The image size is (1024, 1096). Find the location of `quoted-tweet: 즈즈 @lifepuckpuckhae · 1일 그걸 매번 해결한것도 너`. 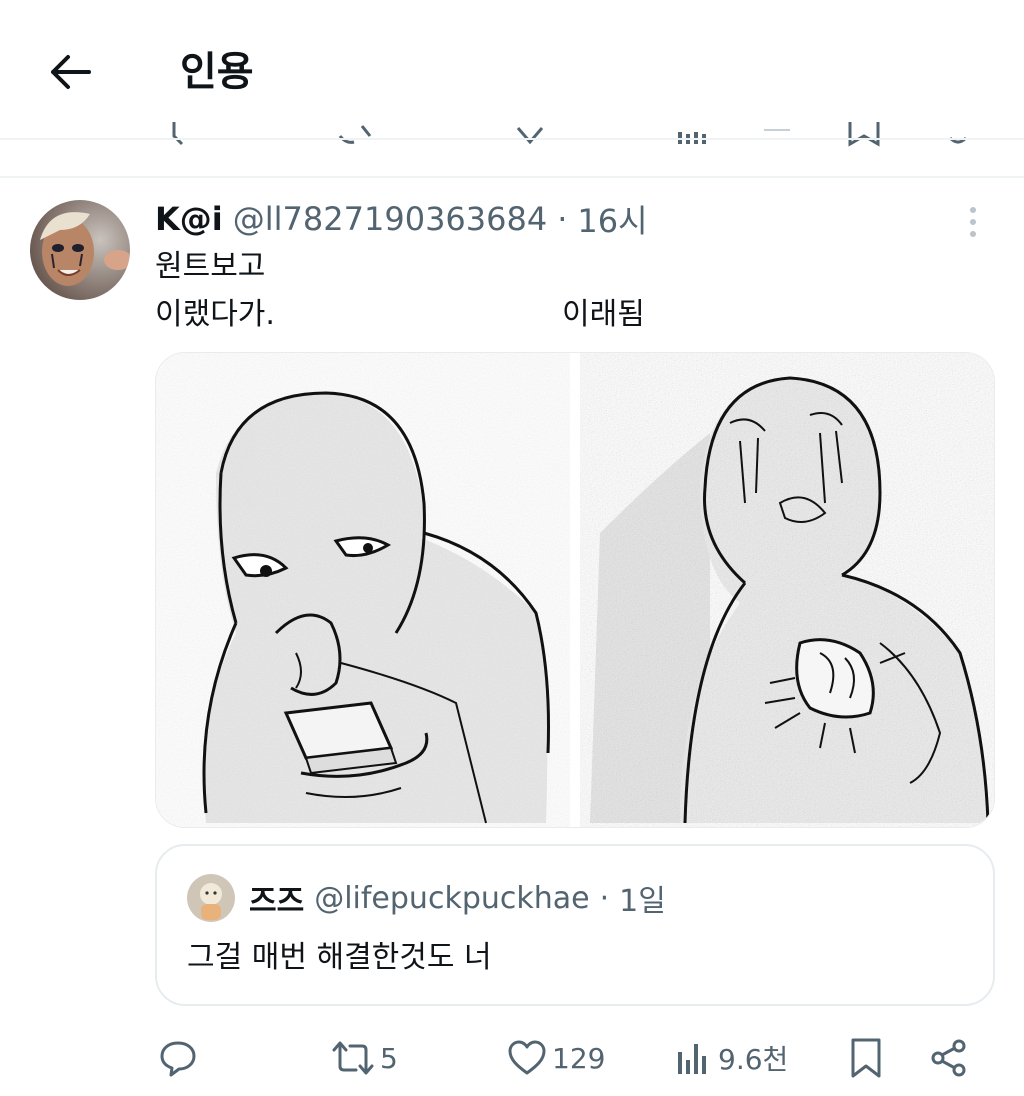

quoted-tweet: 즈즈 @lifepuckpuckhae · 1일 그걸 매번 해결한것도 너 is located at coordinates (575, 925).